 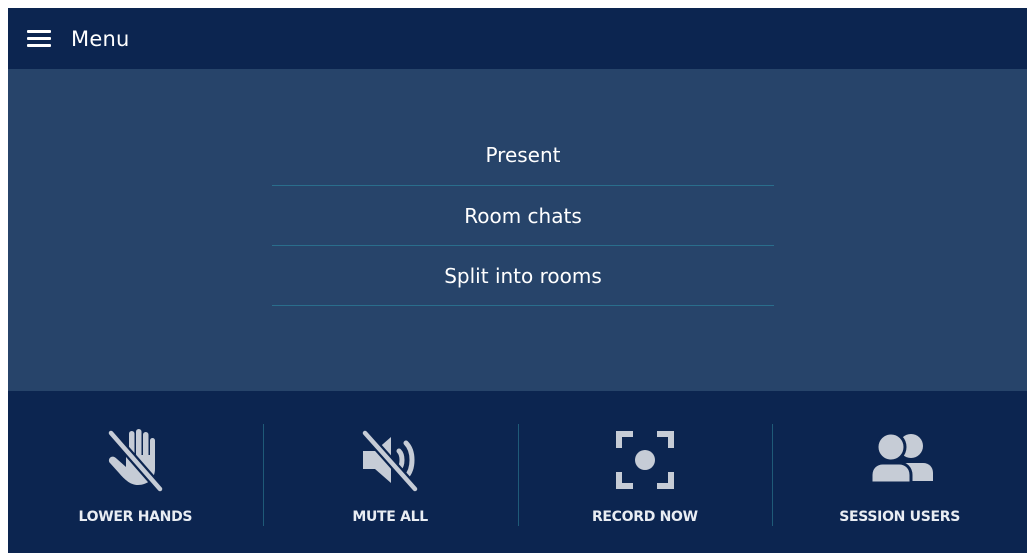 I want to click on menu-item-split-into-rooms: Split into rooms, so click(x=523, y=276).